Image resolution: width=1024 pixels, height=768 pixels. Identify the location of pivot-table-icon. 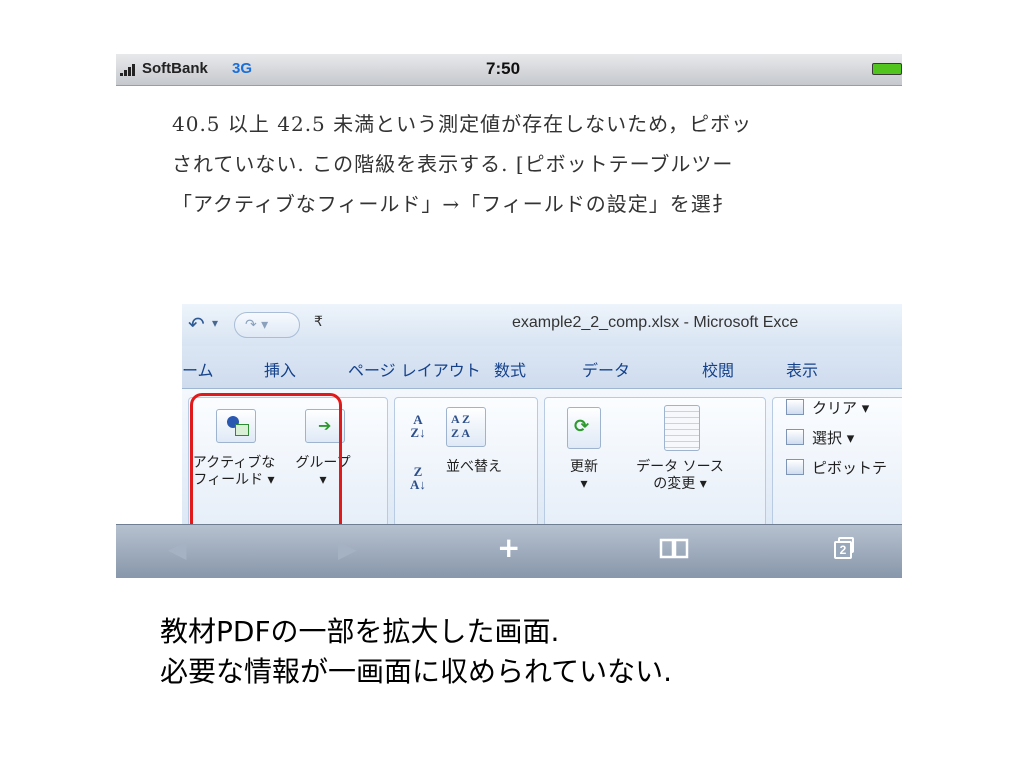
(795, 467).